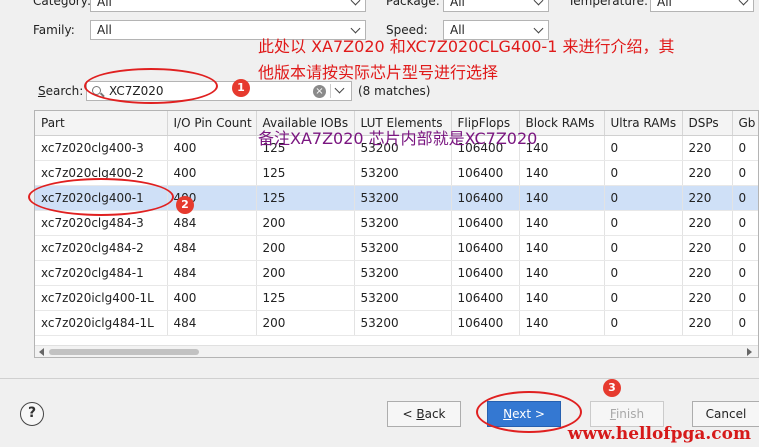 This screenshot has height=447, width=759. I want to click on column-header: I/O Pin Count, so click(212, 123).